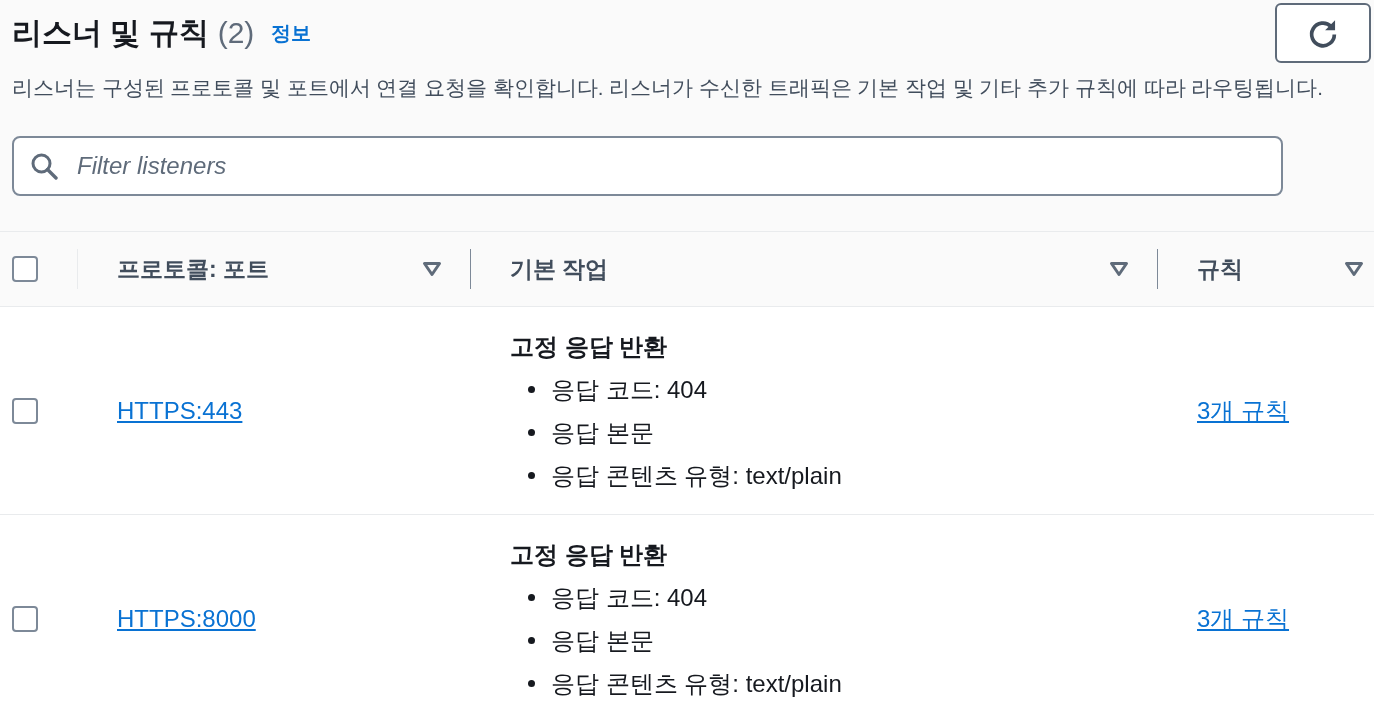 Image resolution: width=1374 pixels, height=708 pixels. What do you see at coordinates (1220, 269) in the screenshot?
I see `column-header: 규칙` at bounding box center [1220, 269].